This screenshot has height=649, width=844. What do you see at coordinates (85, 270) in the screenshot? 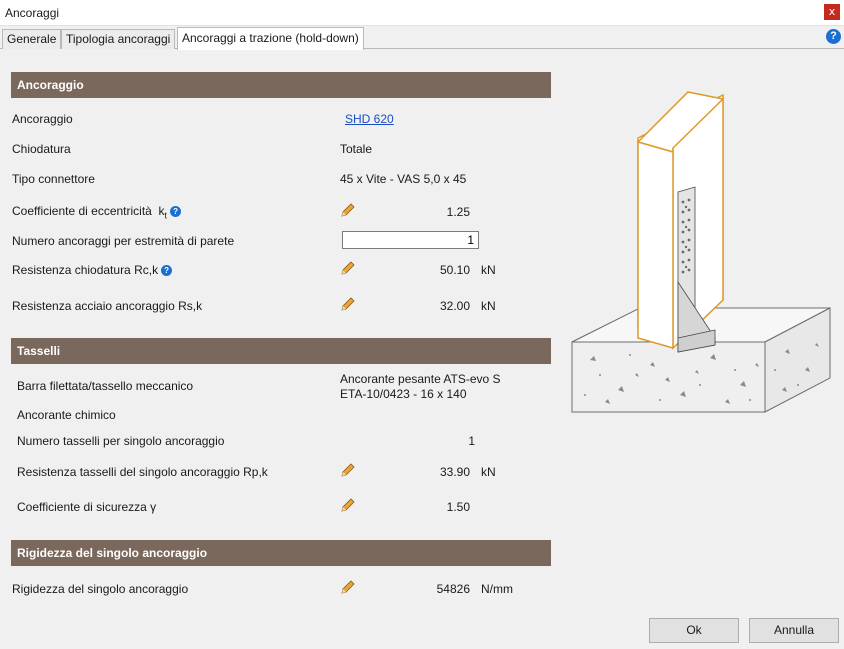
I see `resistenza-chiodatura-text: Resistenza chiodatura Rc,k` at bounding box center [85, 270].